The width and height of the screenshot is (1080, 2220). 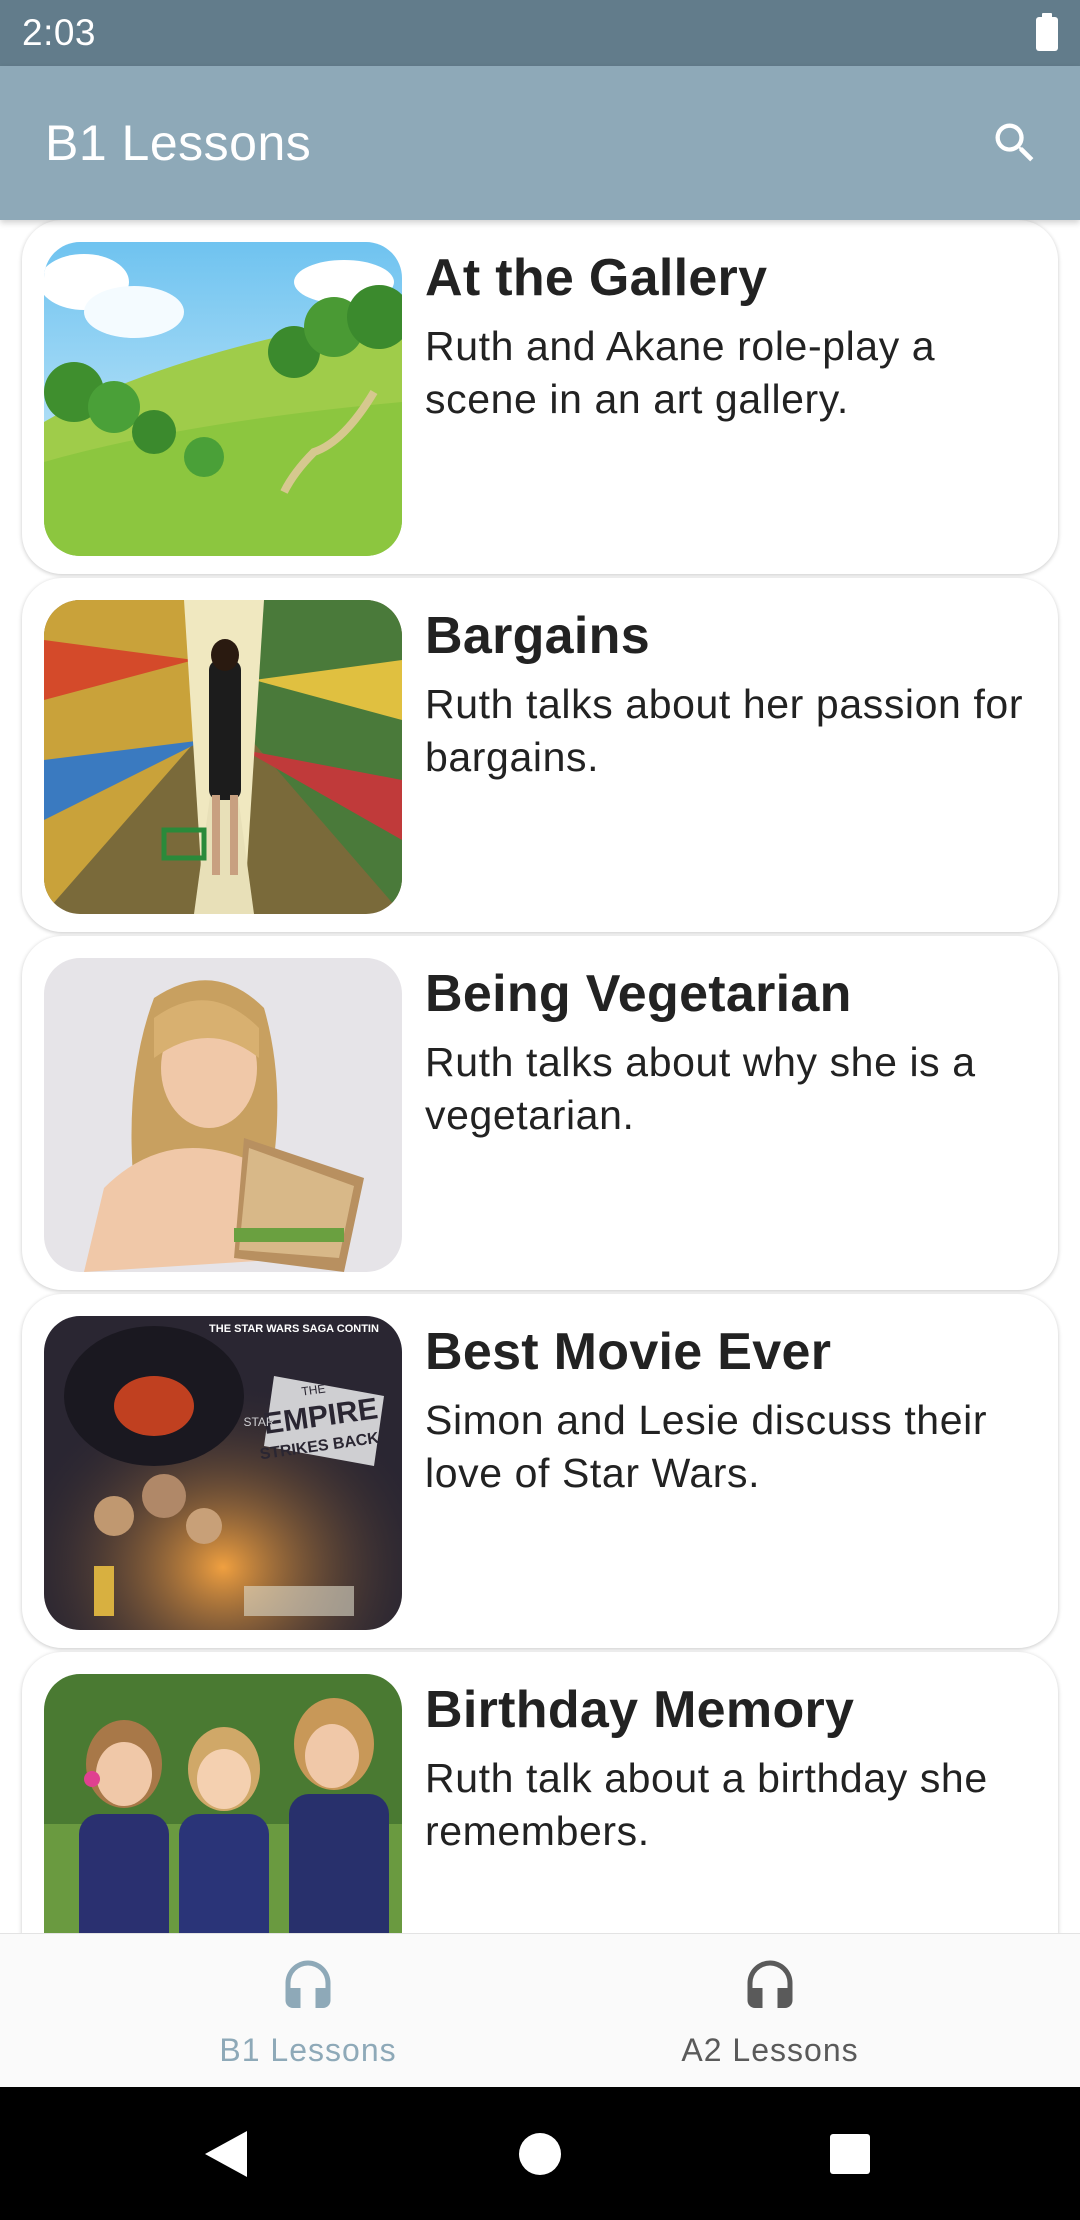 I want to click on poster-star-text: STAR, so click(x=258, y=1422).